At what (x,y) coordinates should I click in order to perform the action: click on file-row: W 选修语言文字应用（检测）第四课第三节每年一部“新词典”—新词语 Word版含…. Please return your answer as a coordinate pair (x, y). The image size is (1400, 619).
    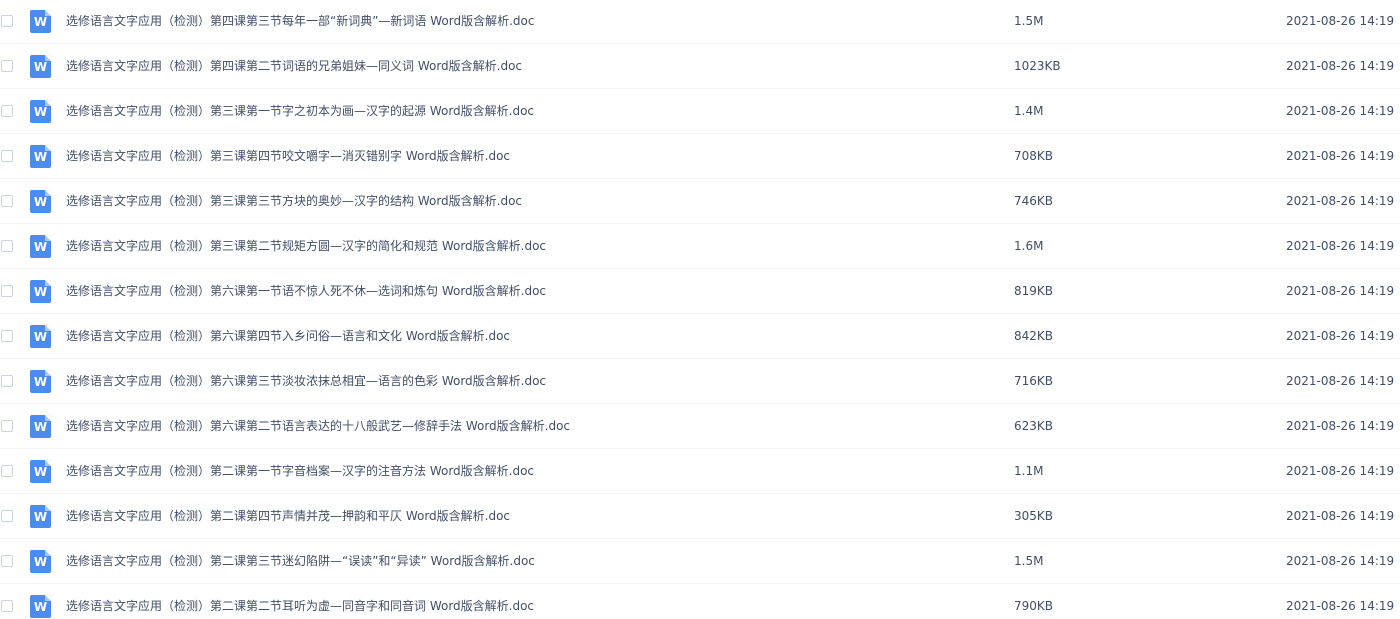
    Looking at the image, I should click on (700, 22).